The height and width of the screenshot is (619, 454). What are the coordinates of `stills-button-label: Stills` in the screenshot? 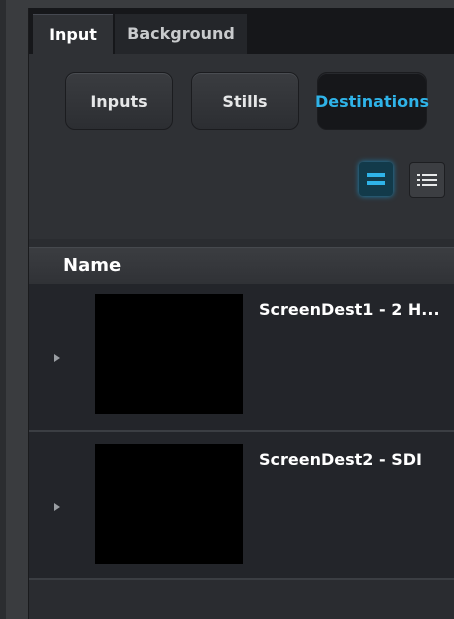 It's located at (245, 101).